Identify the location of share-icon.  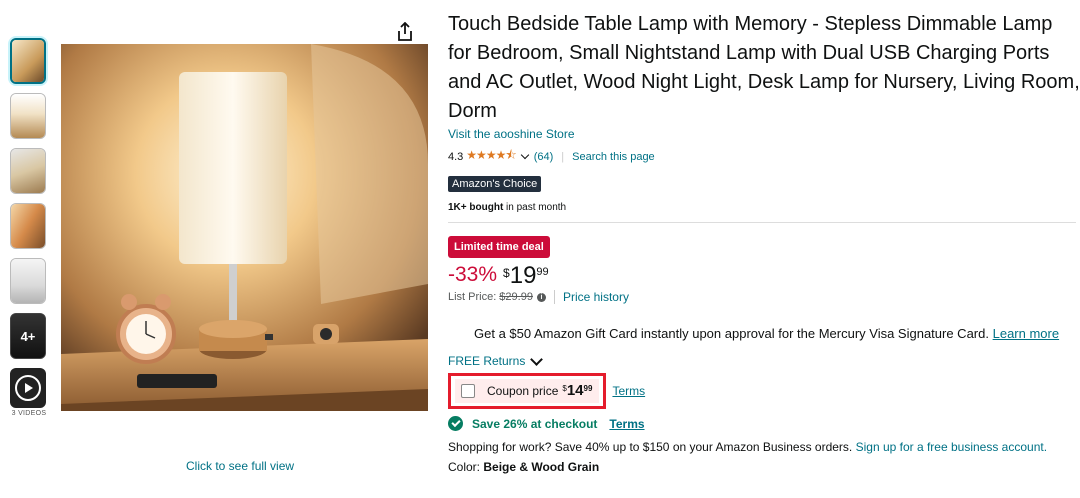
(405, 32).